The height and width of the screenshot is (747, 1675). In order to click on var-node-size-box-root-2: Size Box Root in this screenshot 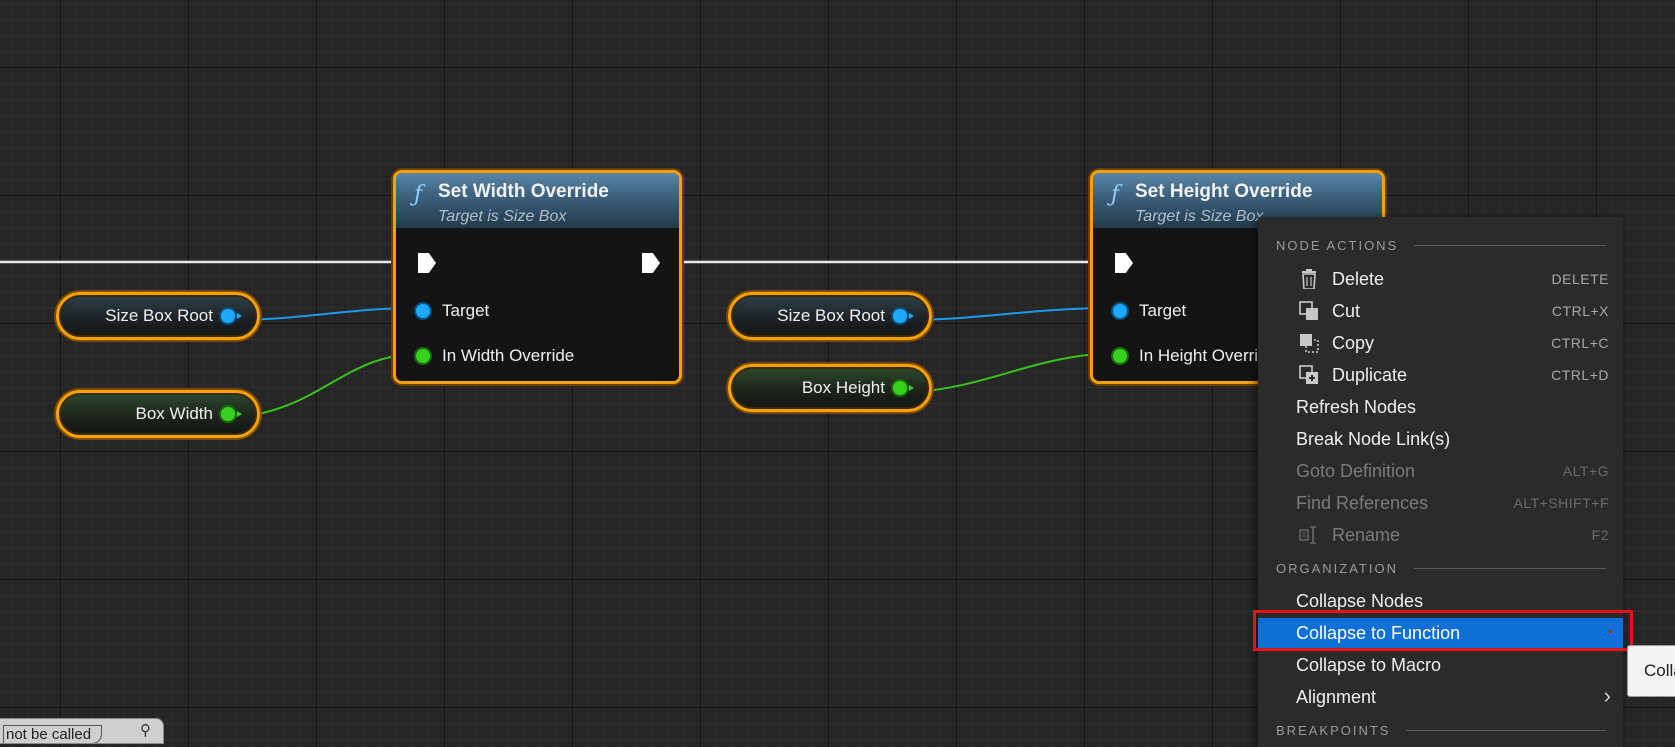, I will do `click(830, 316)`.